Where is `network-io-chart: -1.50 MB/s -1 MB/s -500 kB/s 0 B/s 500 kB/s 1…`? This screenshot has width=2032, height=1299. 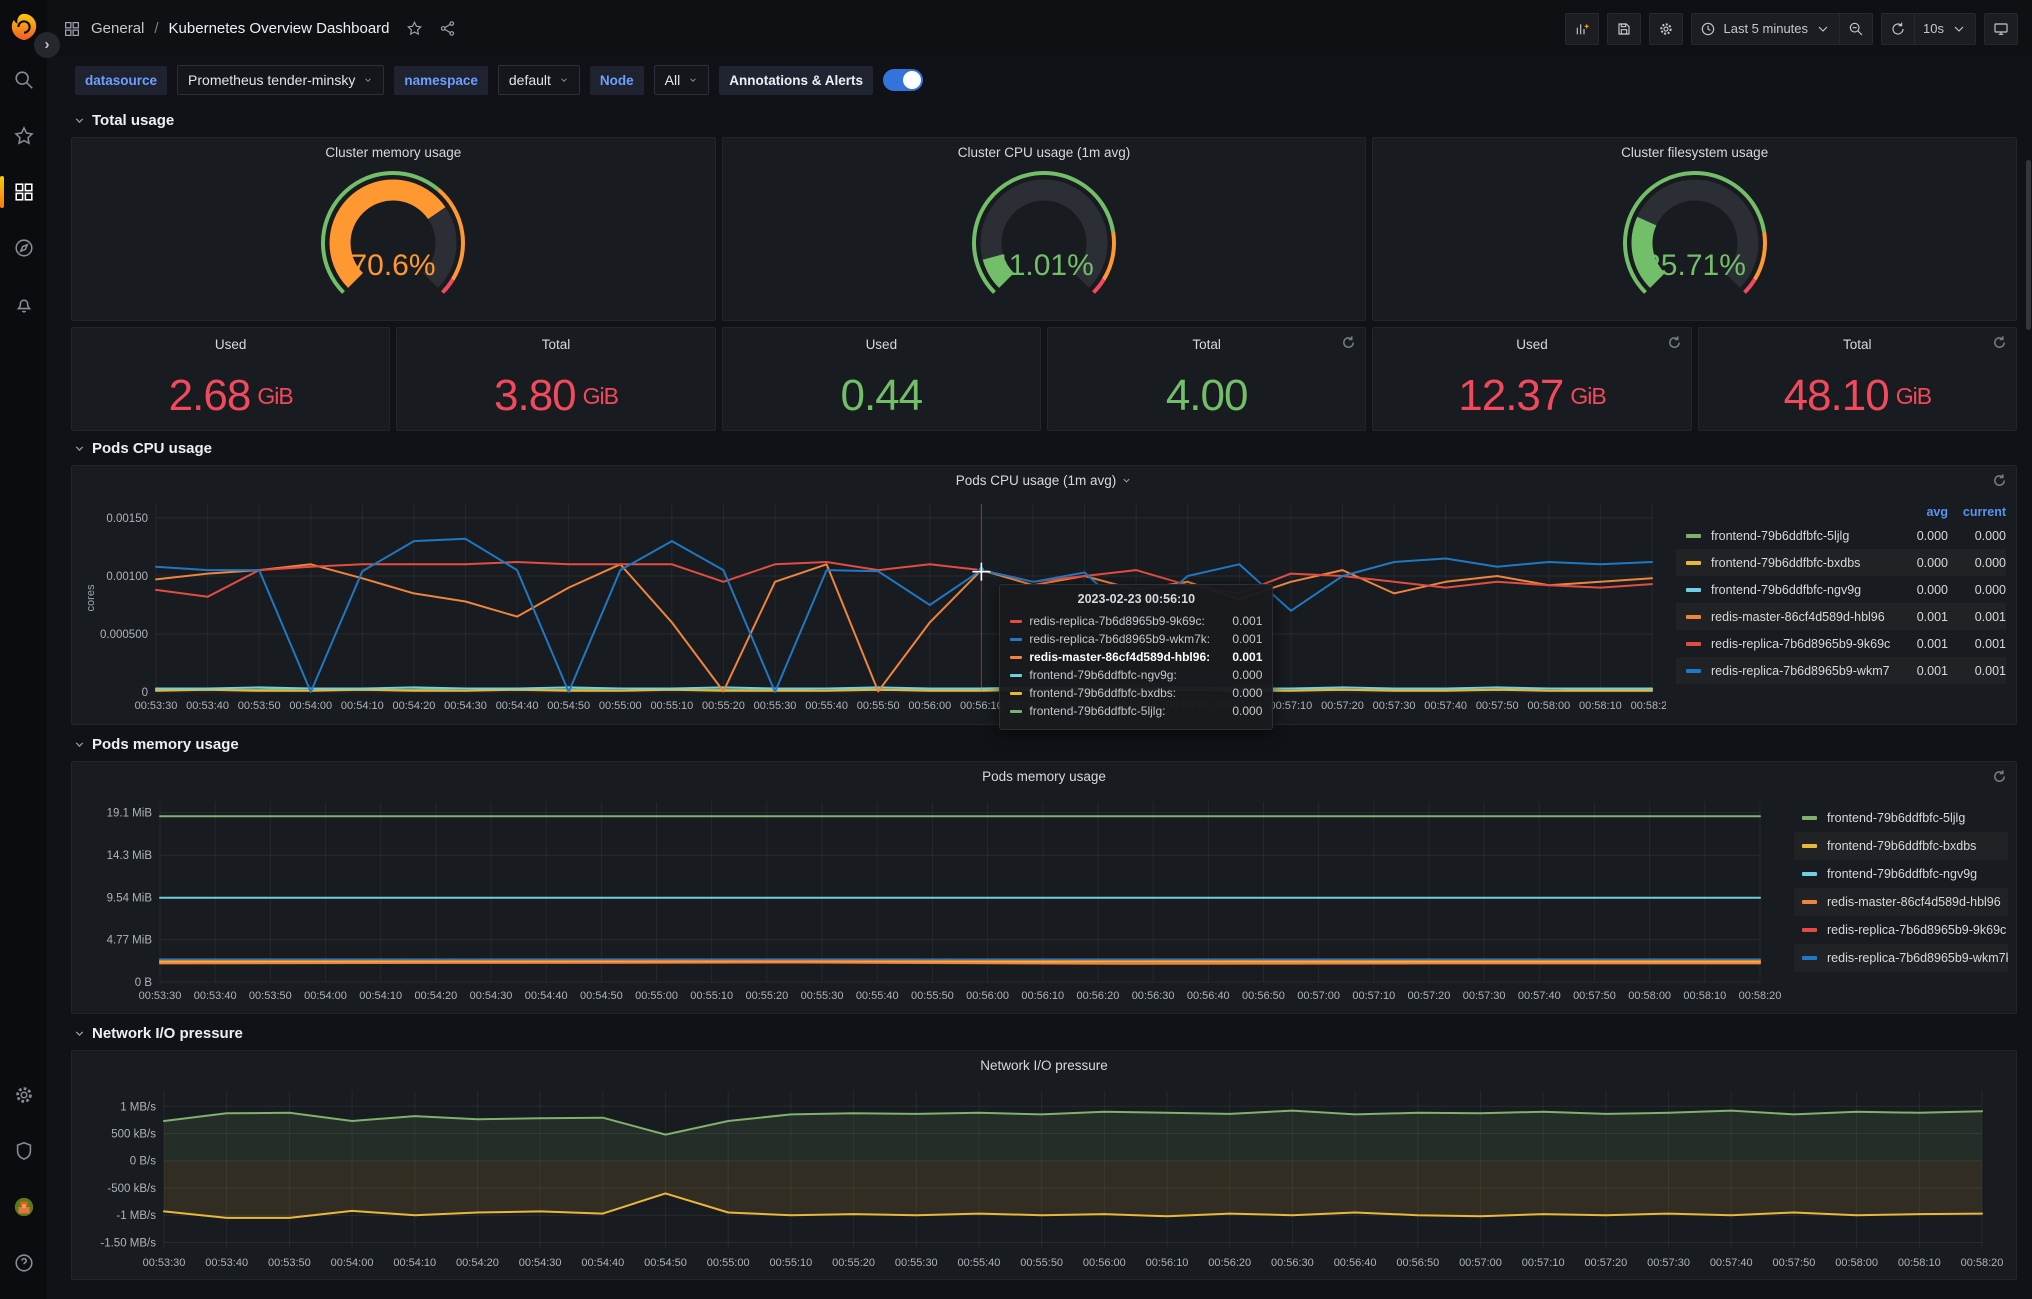 network-io-chart: -1.50 MB/s -1 MB/s -500 kB/s 0 B/s 500 kB/s 1… is located at coordinates (1048, 1177).